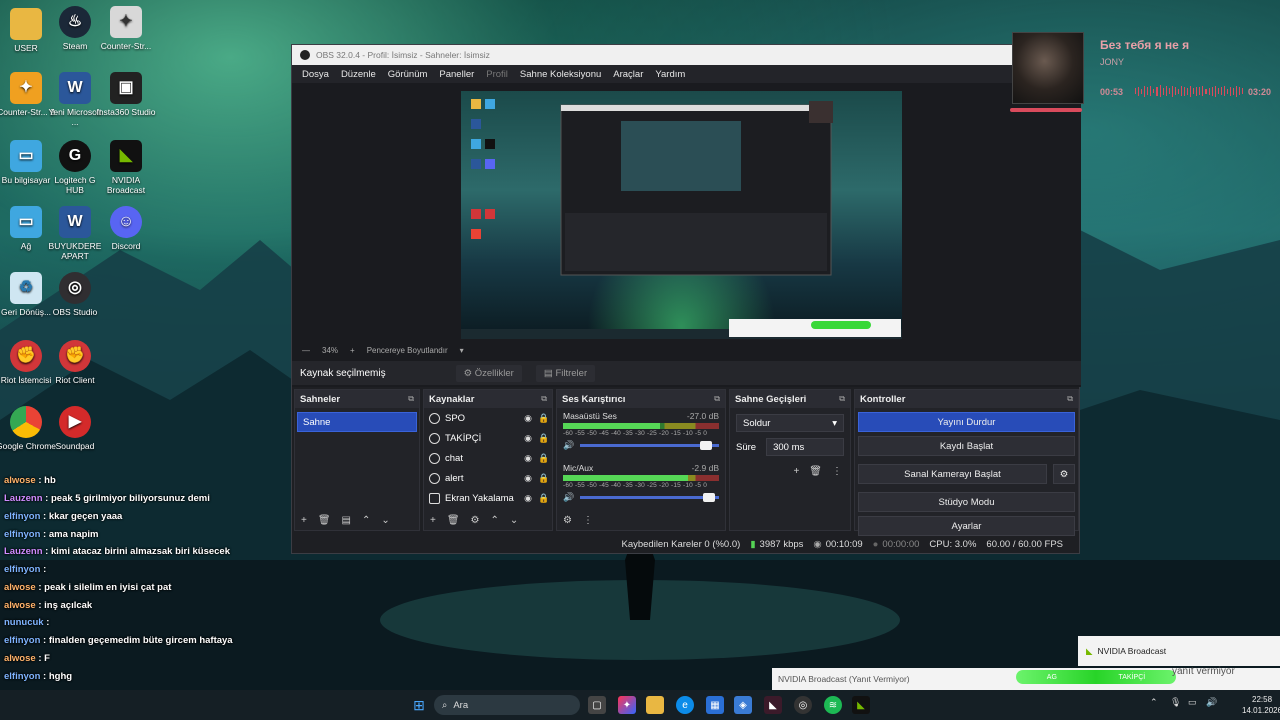  I want to click on advanced-audio-icon: ⚙, so click(567, 520).